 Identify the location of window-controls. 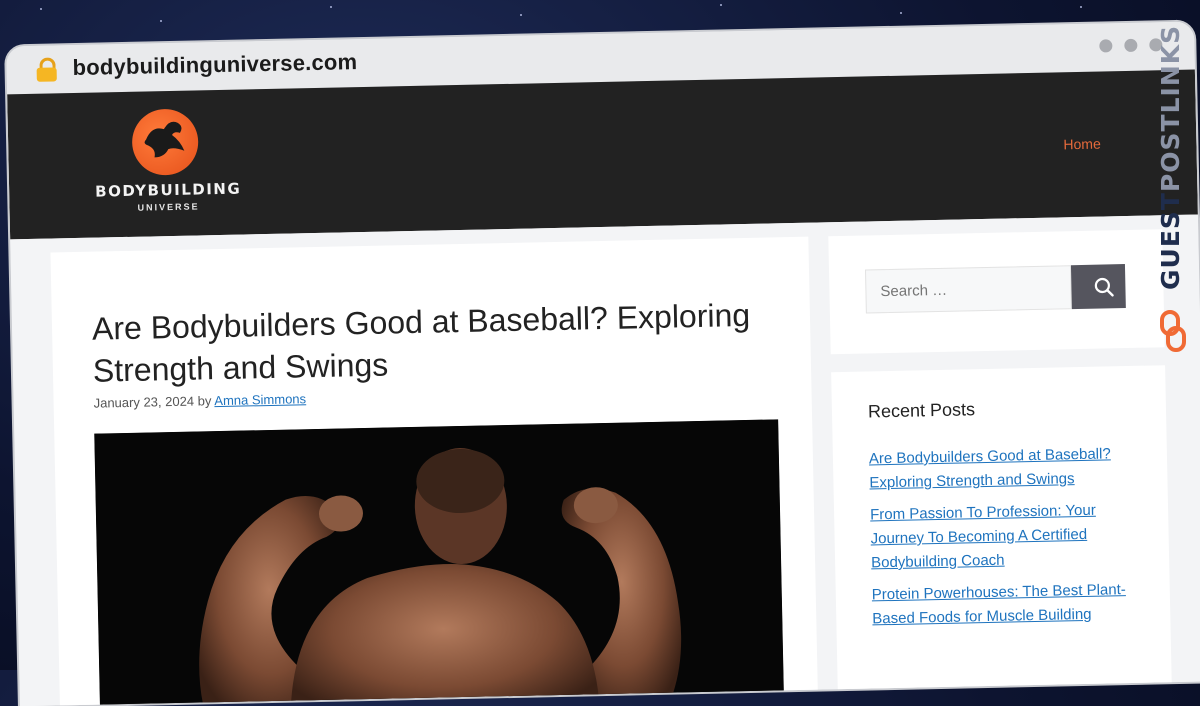
(1131, 45).